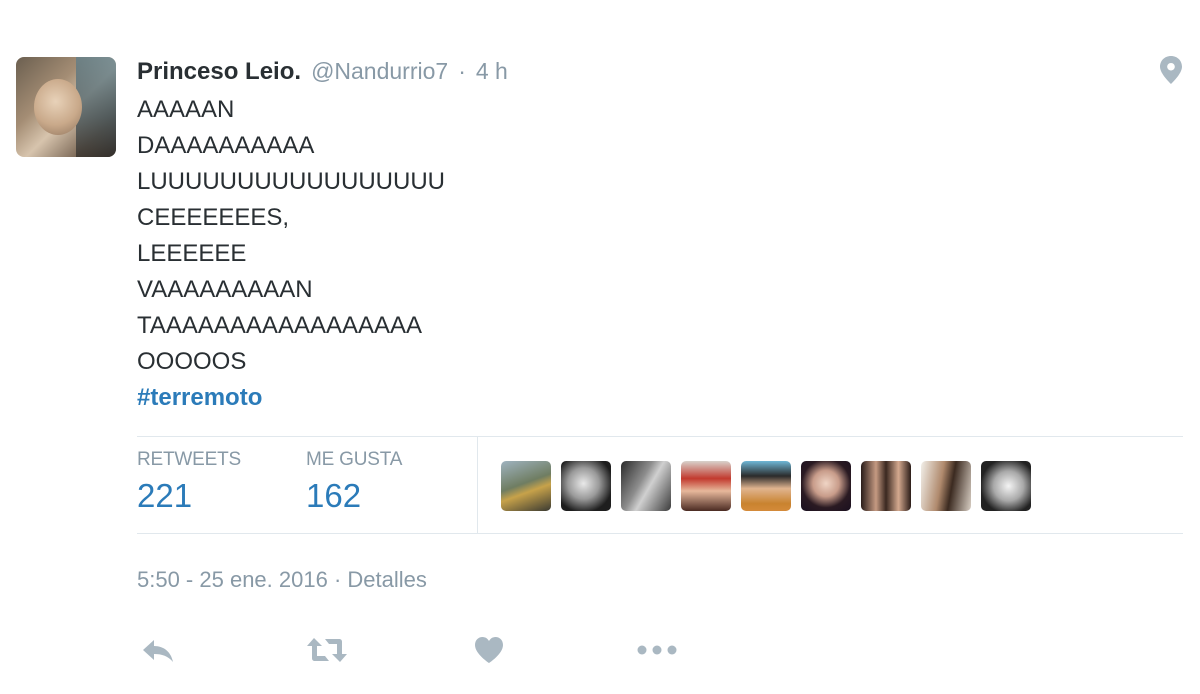  Describe the element at coordinates (213, 217) in the screenshot. I see `tweet-text-line: CEEEEEEES,` at that location.